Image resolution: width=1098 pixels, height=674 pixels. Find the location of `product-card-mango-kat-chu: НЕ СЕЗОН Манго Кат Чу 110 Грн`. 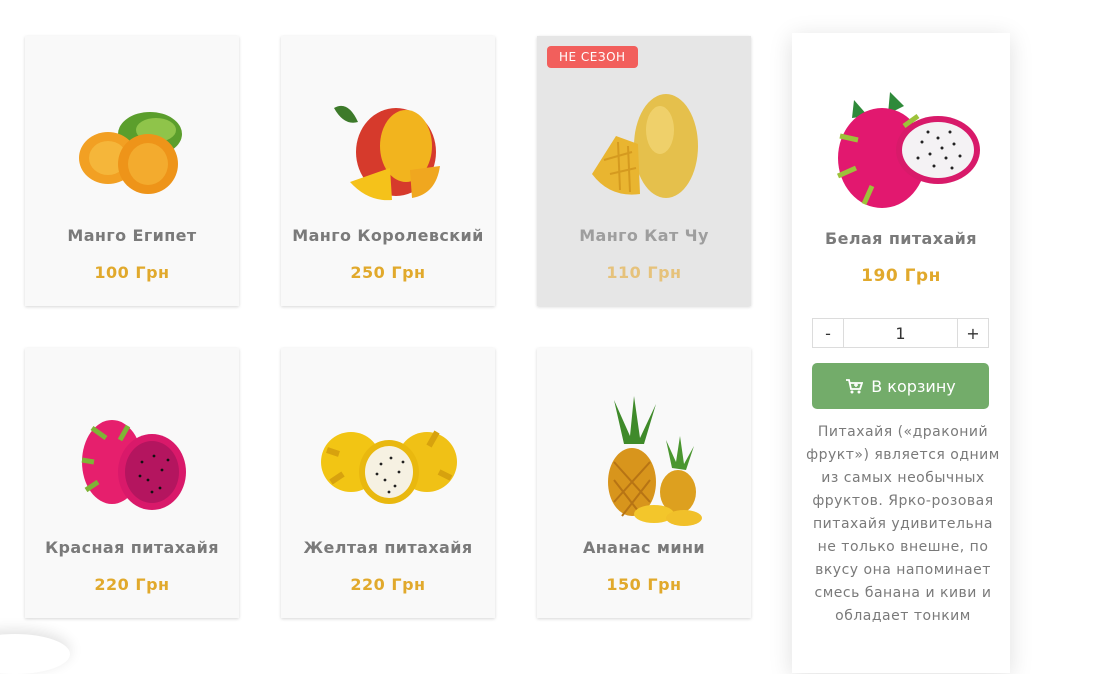

product-card-mango-kat-chu: НЕ СЕЗОН Манго Кат Чу 110 Грн is located at coordinates (644, 171).